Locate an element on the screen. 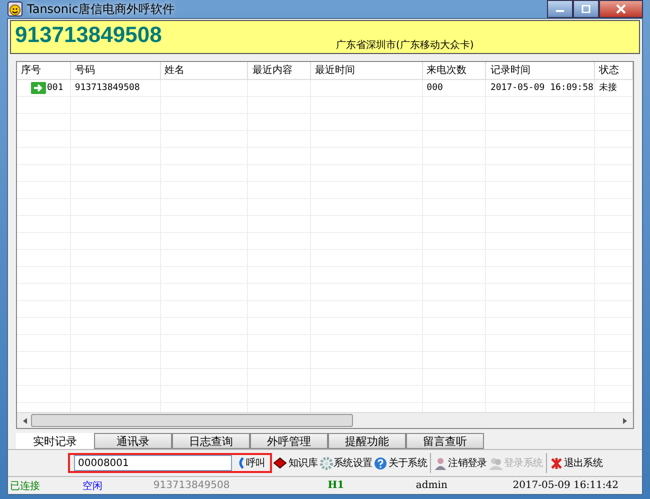 This screenshot has height=499, width=650. smiley-icon is located at coordinates (15, 9).